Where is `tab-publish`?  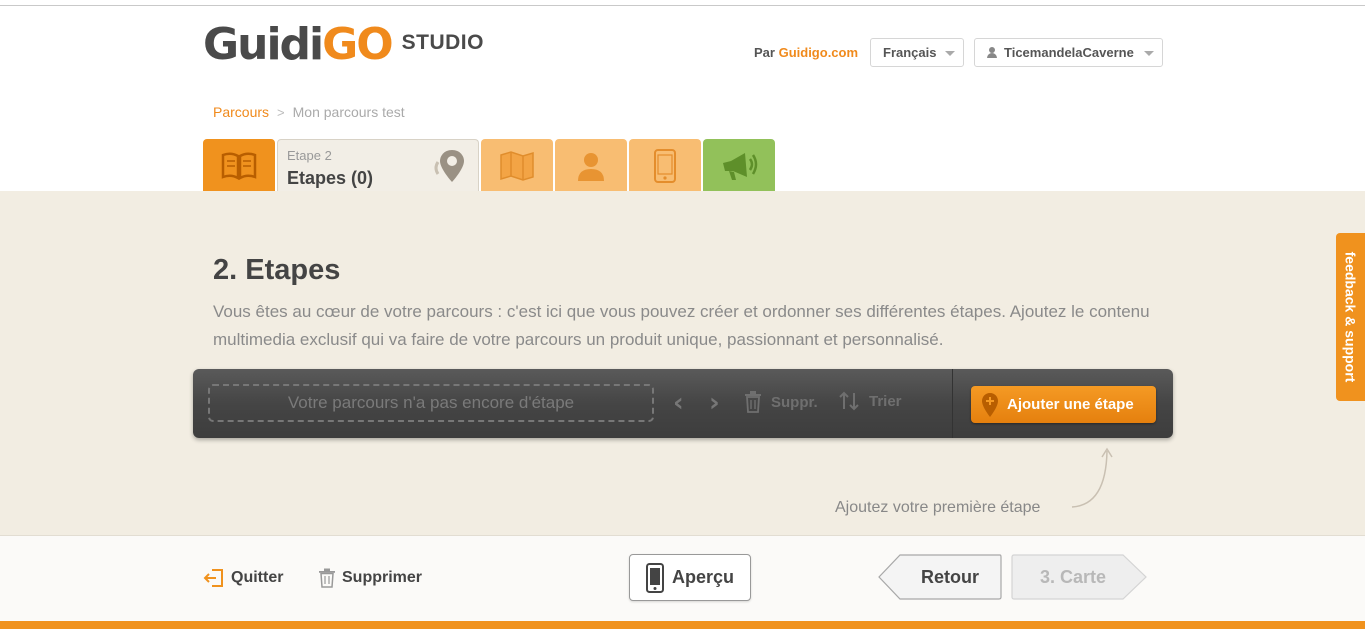 tab-publish is located at coordinates (739, 165).